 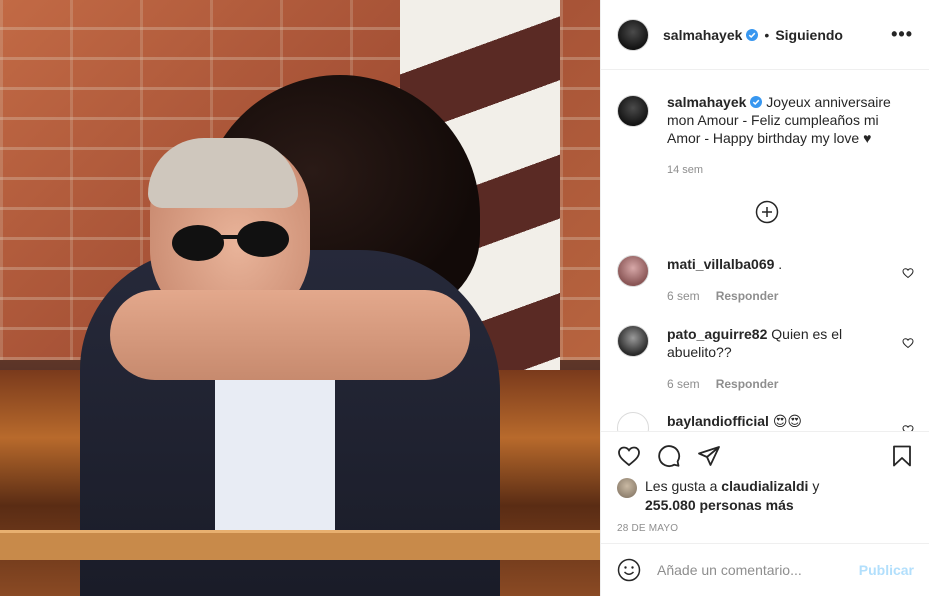 What do you see at coordinates (816, 486) in the screenshot?
I see `likes-connector: y` at bounding box center [816, 486].